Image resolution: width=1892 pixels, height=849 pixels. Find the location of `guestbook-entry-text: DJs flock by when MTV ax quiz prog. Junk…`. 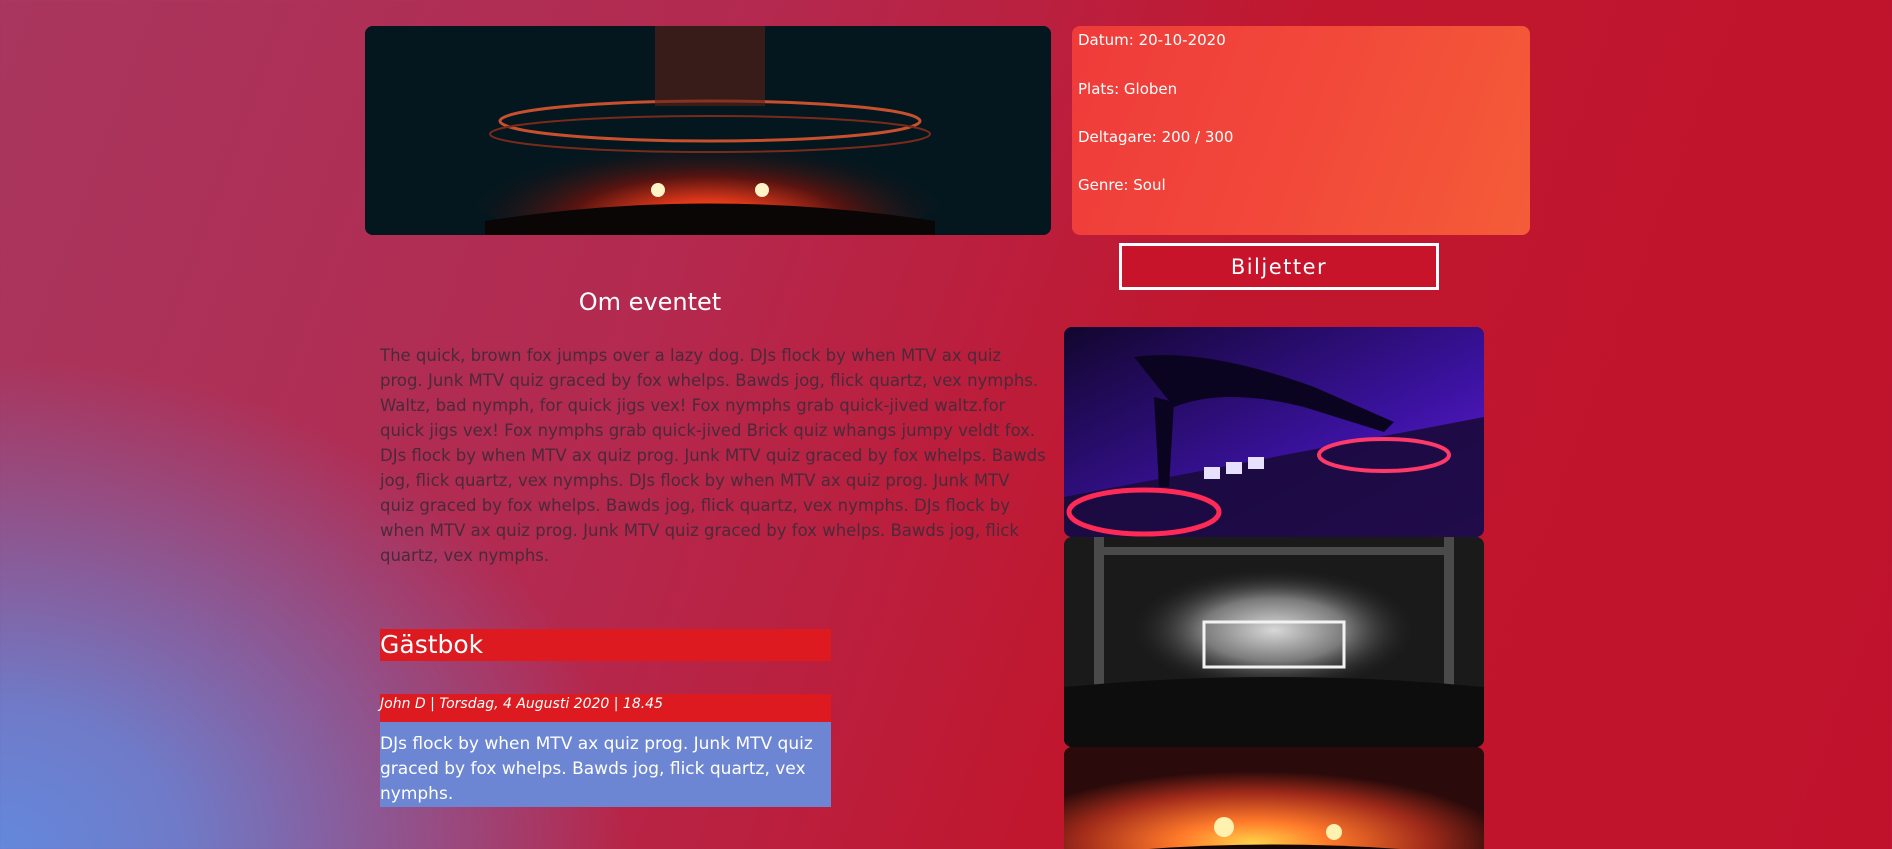

guestbook-entry-text: DJs flock by when MTV ax quiz prog. Junk… is located at coordinates (605, 764).